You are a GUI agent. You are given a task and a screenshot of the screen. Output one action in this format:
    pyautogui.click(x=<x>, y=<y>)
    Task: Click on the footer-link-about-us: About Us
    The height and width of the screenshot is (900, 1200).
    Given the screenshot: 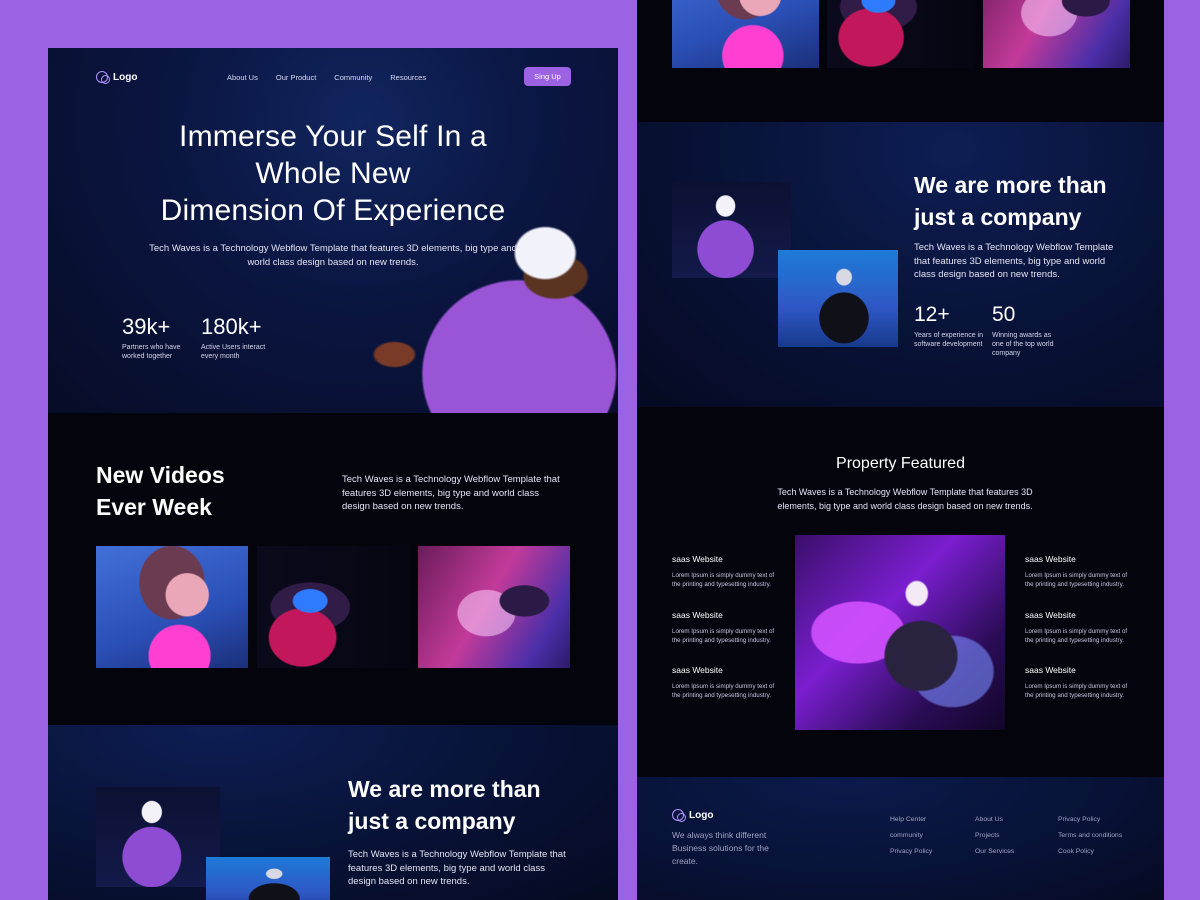 What is the action you would take?
    pyautogui.click(x=994, y=819)
    